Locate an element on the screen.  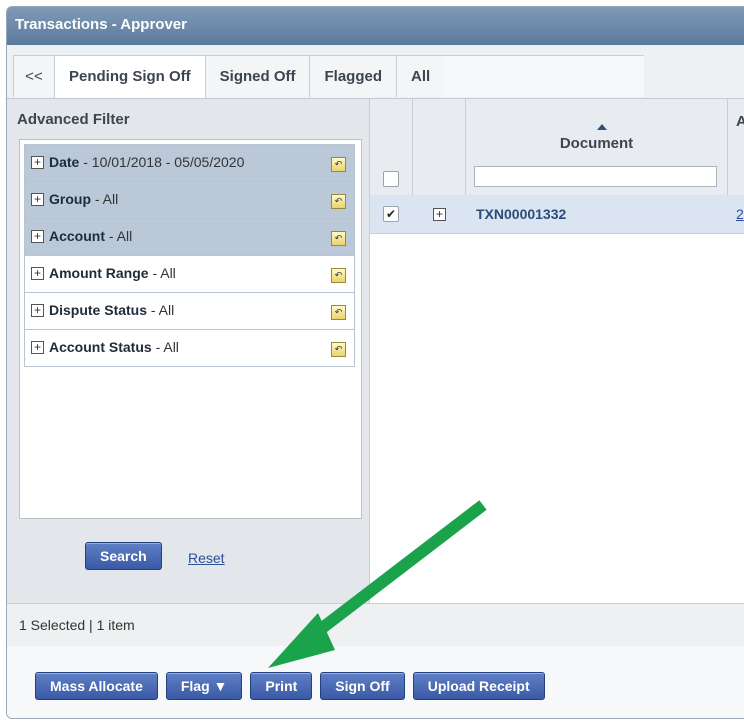
filter-name: Amount Range is located at coordinates (99, 273).